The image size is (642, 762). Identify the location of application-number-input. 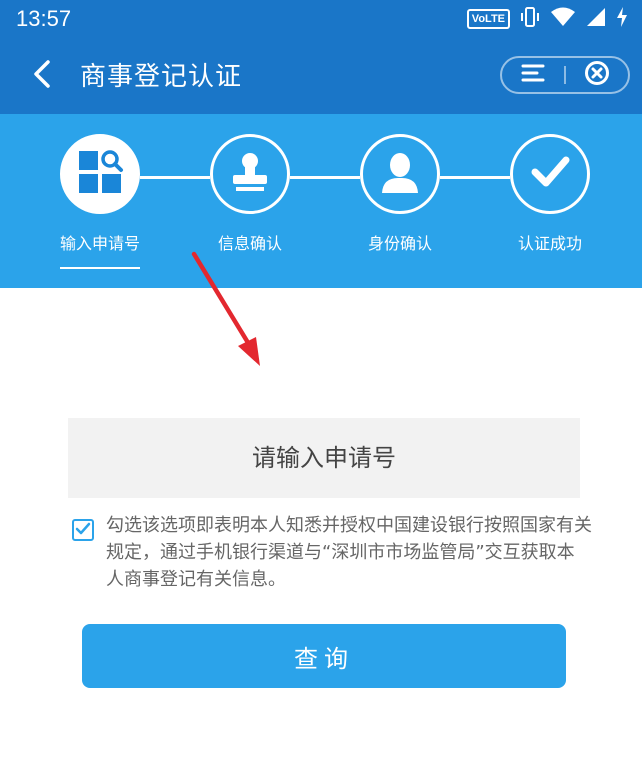
(324, 458).